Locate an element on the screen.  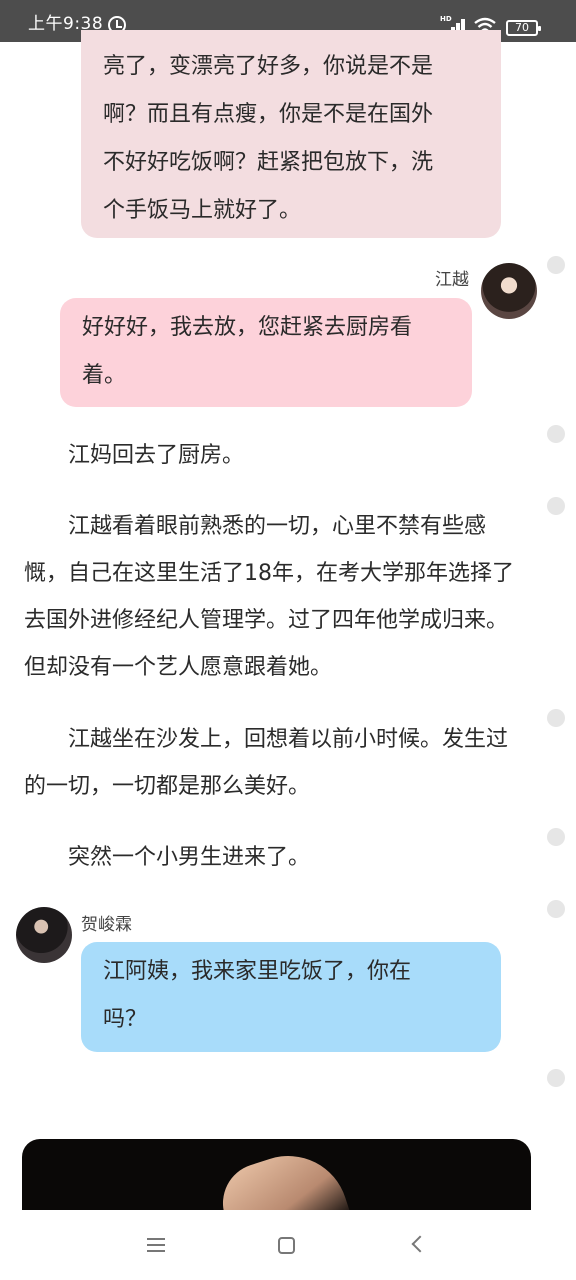
chat-bubble-jiang: 好好好，我去放，您赶紧去厨房看 着。 is located at coordinates (266, 352).